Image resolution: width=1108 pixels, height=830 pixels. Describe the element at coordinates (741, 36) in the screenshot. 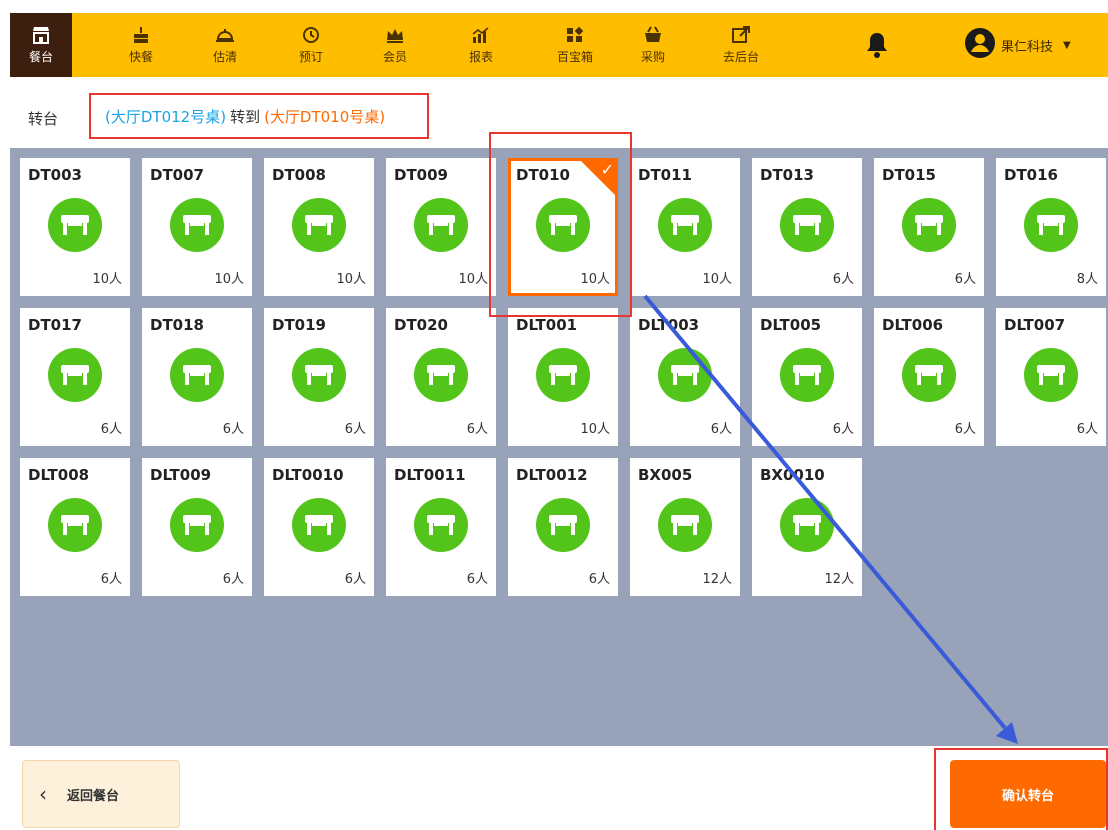

I see `external-link-icon` at that location.